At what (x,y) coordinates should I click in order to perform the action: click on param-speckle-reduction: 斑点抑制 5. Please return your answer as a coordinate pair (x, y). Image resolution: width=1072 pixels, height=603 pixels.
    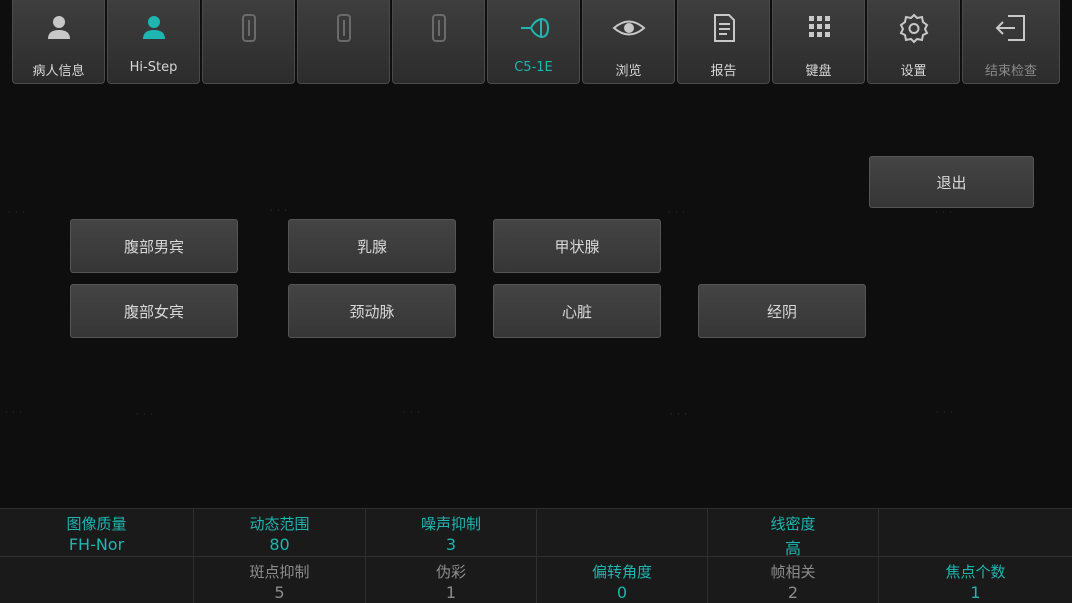
    Looking at the image, I should click on (279, 580).